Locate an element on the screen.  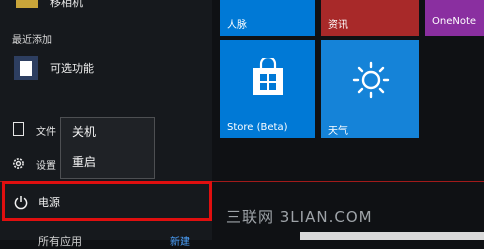
settings-label: 设置 is located at coordinates (46, 164).